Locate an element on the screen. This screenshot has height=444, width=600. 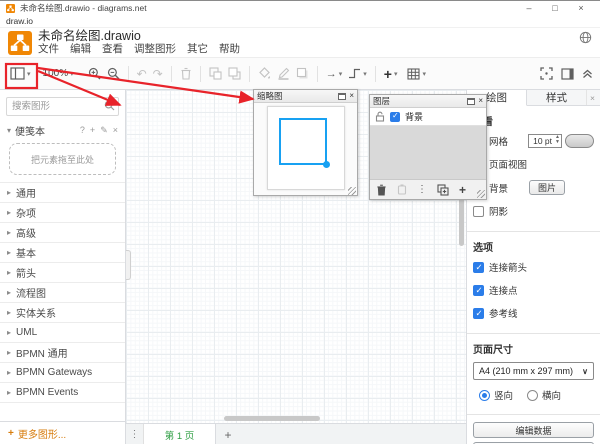
sidebar-section-bpmn-gateways: ▸ BPMN Gateways is located at coordinates (62, 372).